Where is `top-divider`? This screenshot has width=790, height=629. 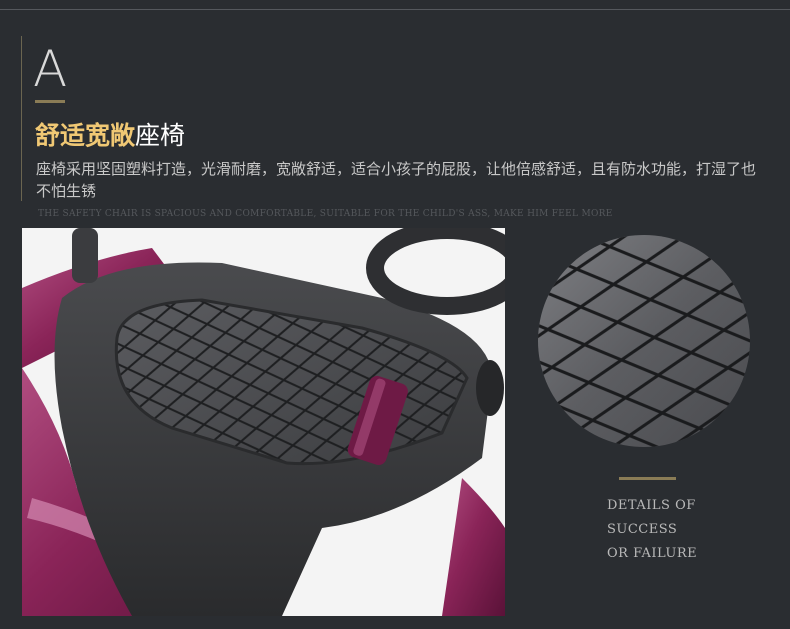 top-divider is located at coordinates (395, 9).